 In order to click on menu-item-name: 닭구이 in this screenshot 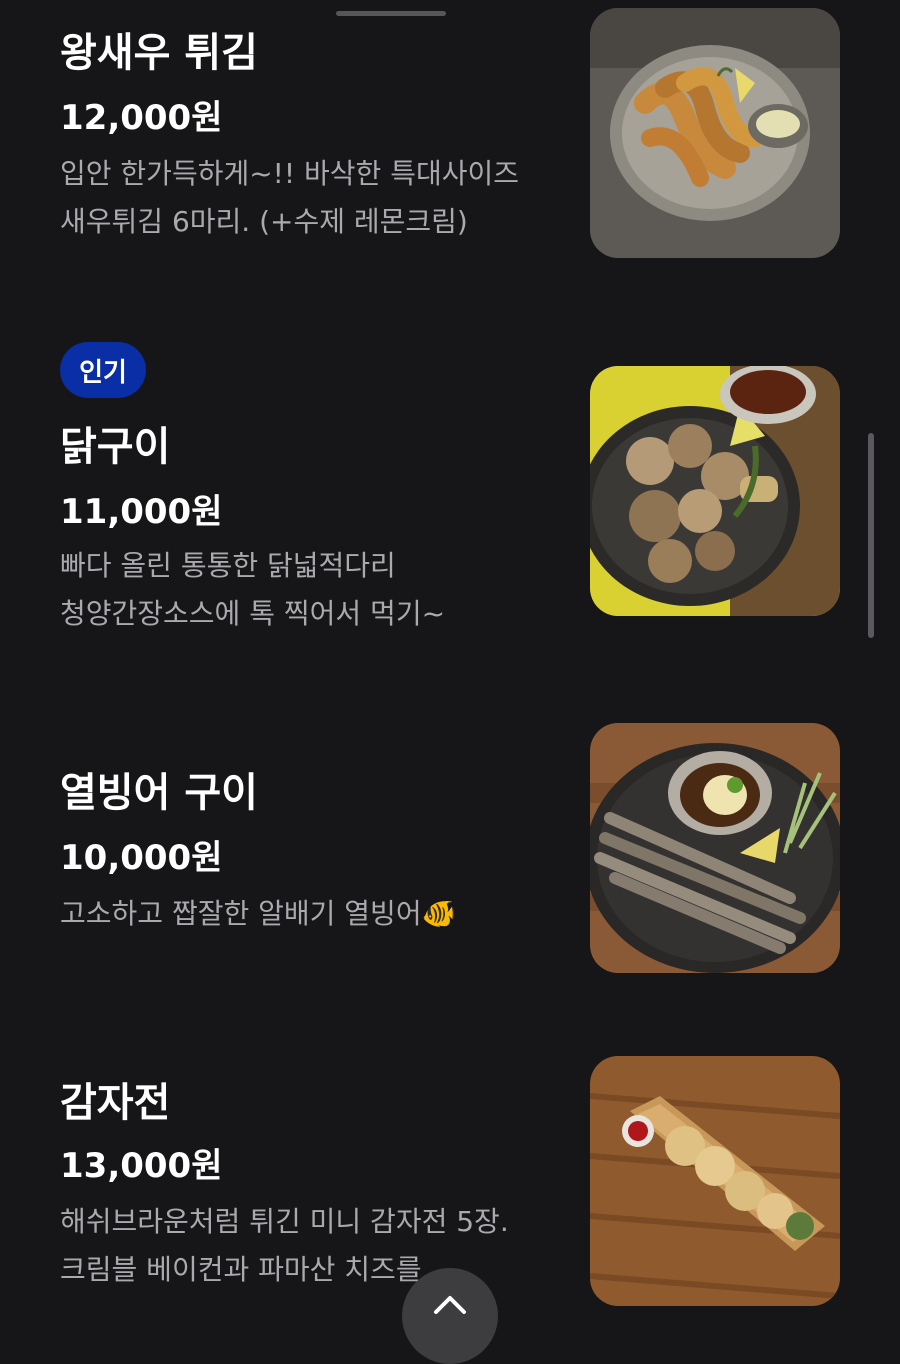, I will do `click(115, 447)`.